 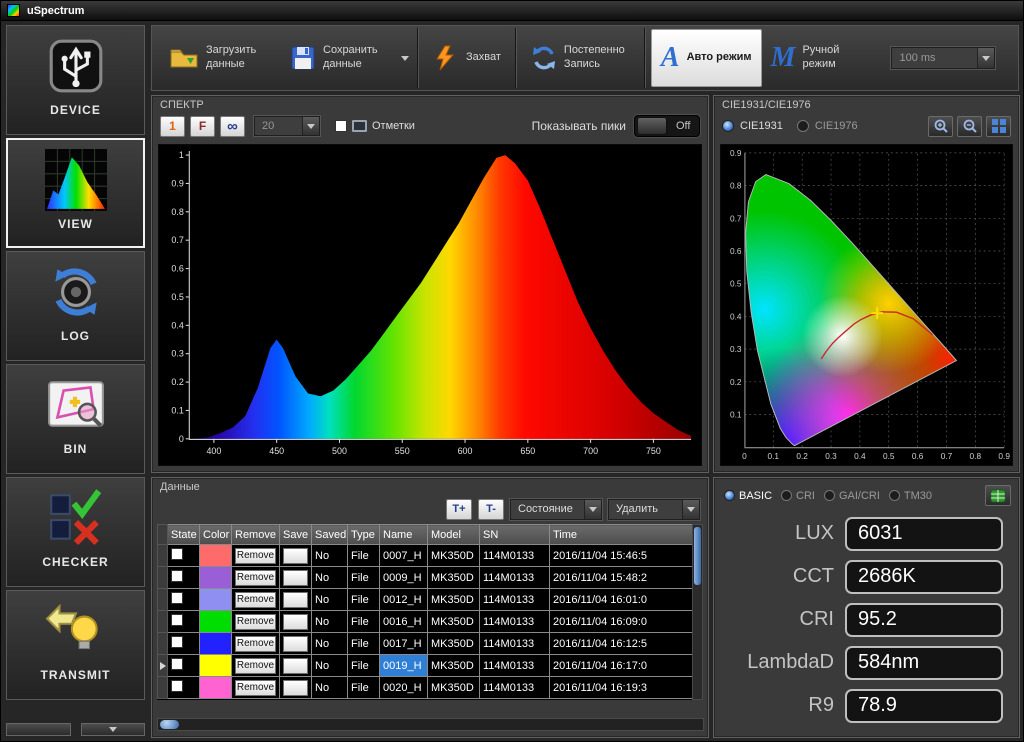 I want to click on capture-button: Захват, so click(x=467, y=58).